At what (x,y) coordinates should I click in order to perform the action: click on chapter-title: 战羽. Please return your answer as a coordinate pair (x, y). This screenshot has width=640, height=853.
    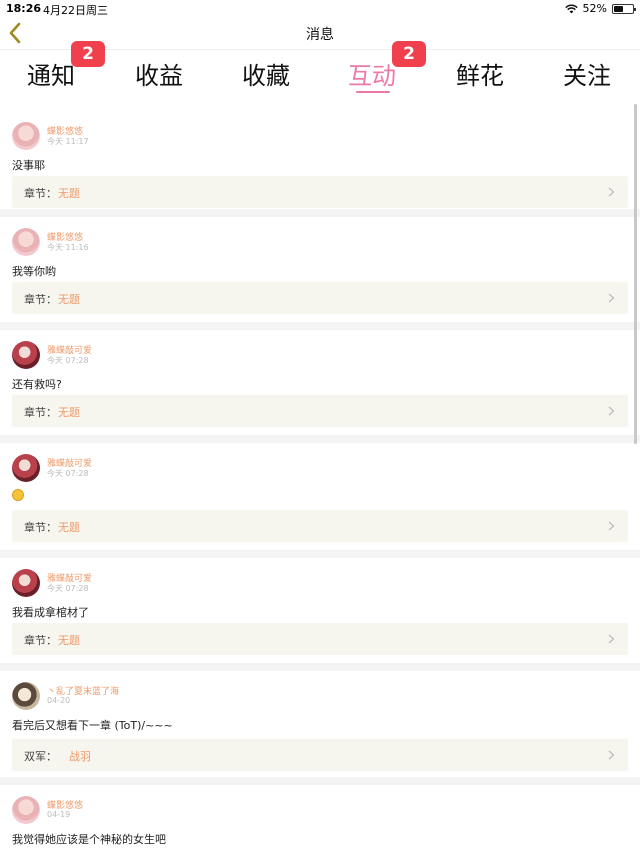
    Looking at the image, I should click on (80, 756).